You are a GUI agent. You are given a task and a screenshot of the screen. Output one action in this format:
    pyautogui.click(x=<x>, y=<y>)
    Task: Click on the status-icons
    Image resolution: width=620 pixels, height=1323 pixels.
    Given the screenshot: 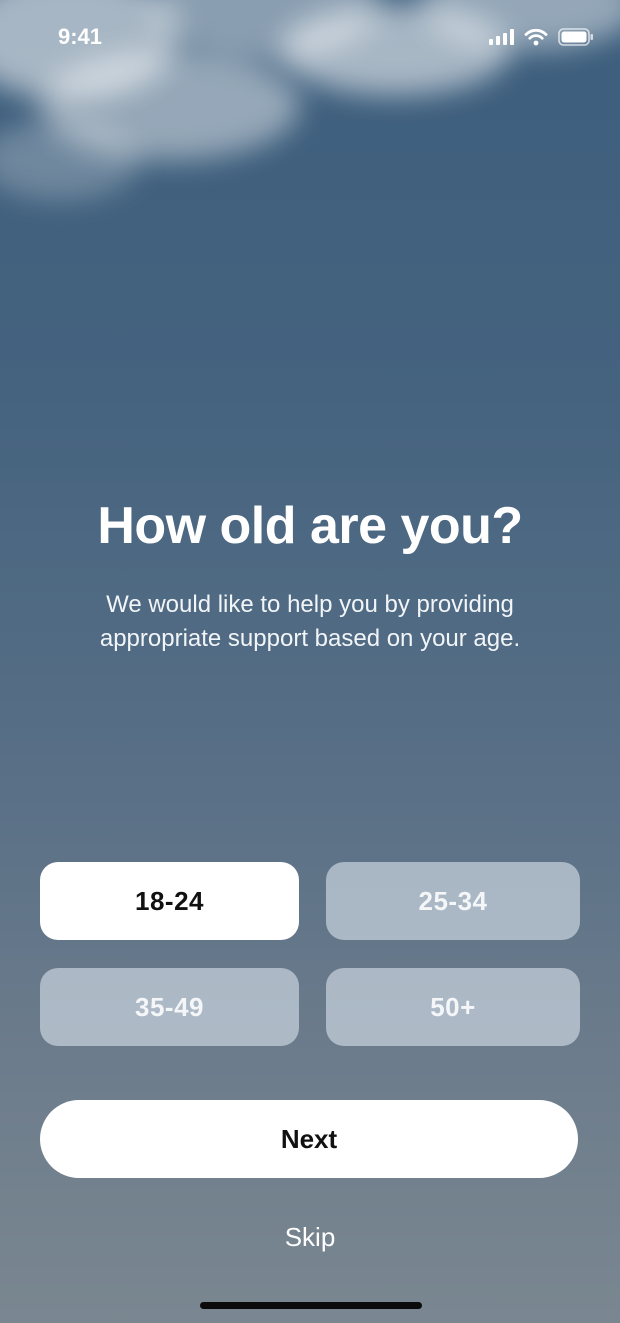 What is the action you would take?
    pyautogui.click(x=541, y=37)
    